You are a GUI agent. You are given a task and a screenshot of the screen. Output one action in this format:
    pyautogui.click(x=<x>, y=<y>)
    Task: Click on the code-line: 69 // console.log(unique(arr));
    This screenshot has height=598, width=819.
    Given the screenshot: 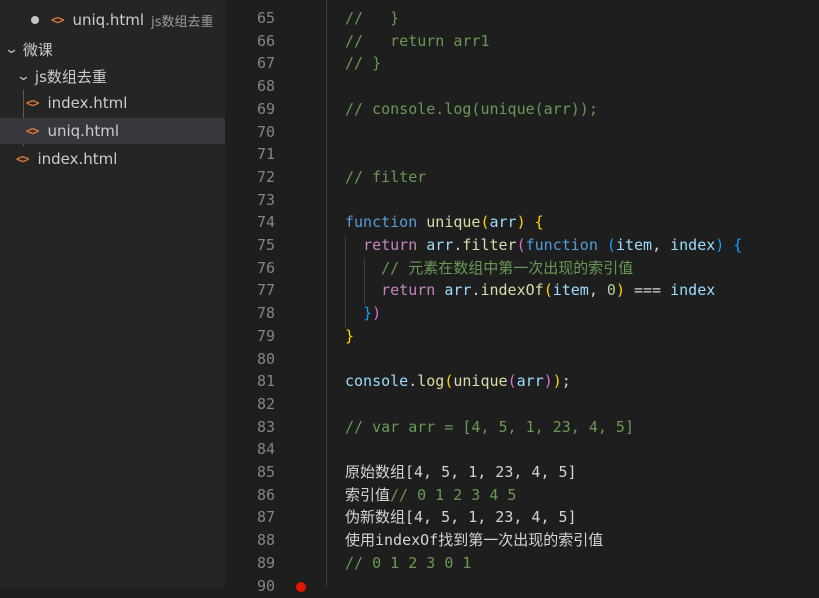 What is the action you would take?
    pyautogui.click(x=522, y=109)
    